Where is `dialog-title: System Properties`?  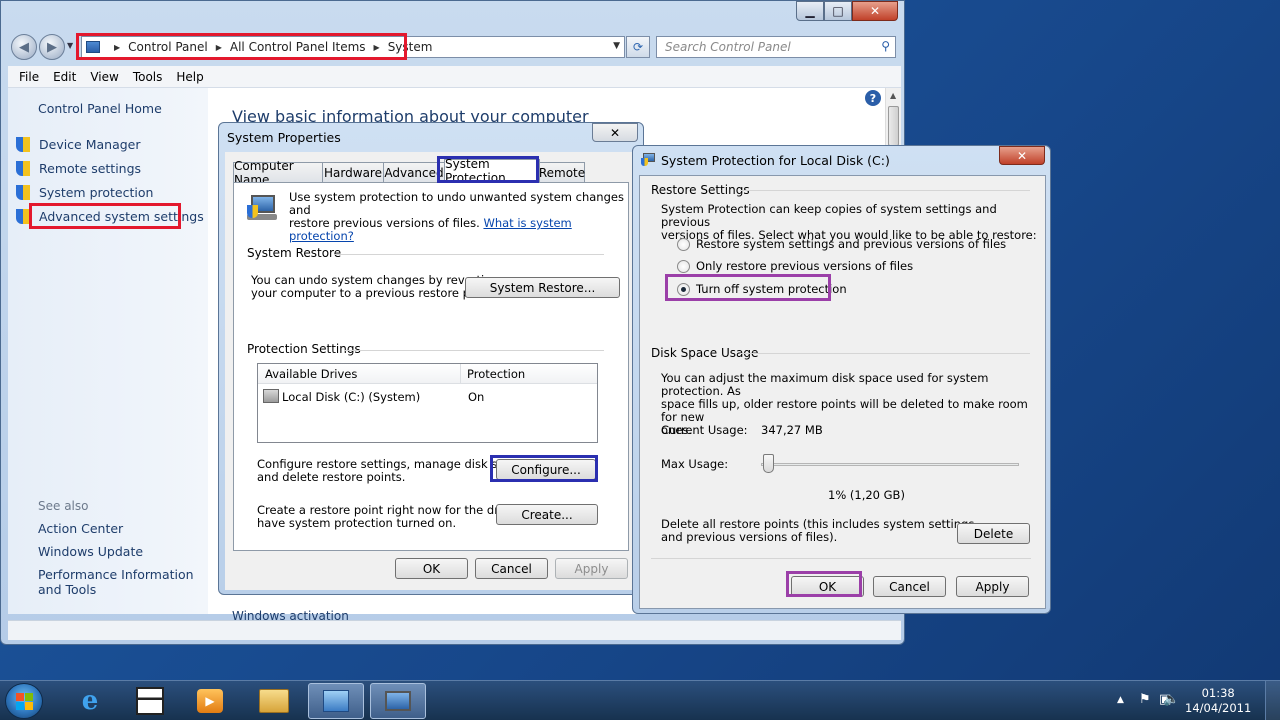
dialog-title: System Properties is located at coordinates (284, 137).